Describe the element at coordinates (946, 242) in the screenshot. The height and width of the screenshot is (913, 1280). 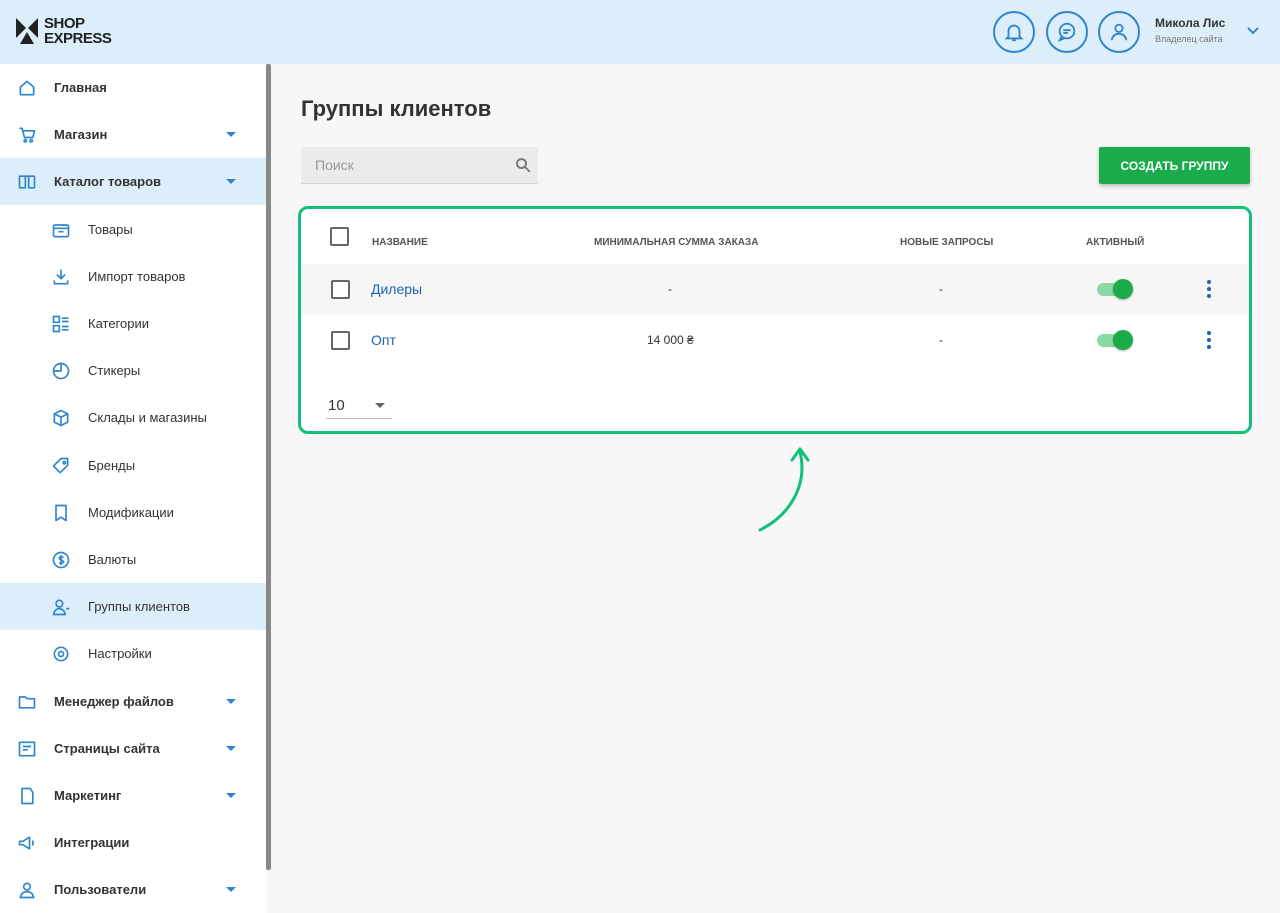
I see `column-header-new-requests: Новые запросы` at that location.